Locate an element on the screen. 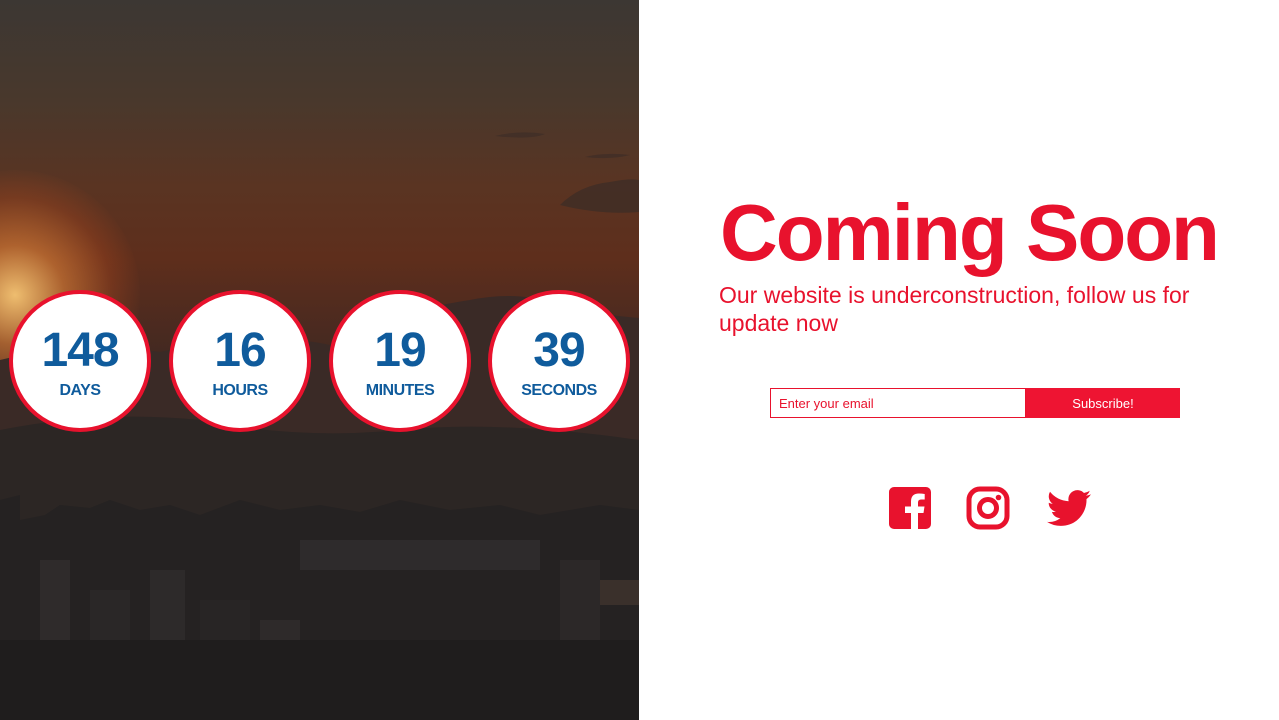 Image resolution: width=1279 pixels, height=720 pixels. page-title: Coming Soon is located at coordinates (970, 232).